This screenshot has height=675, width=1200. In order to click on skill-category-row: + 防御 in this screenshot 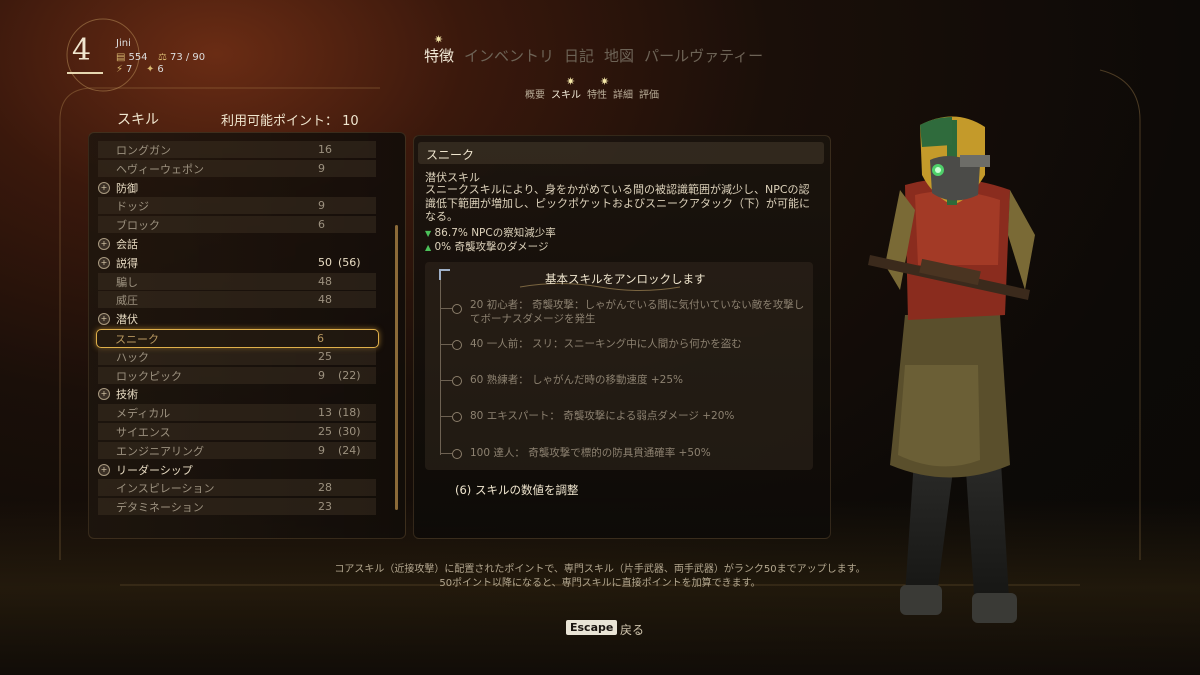, I will do `click(237, 187)`.